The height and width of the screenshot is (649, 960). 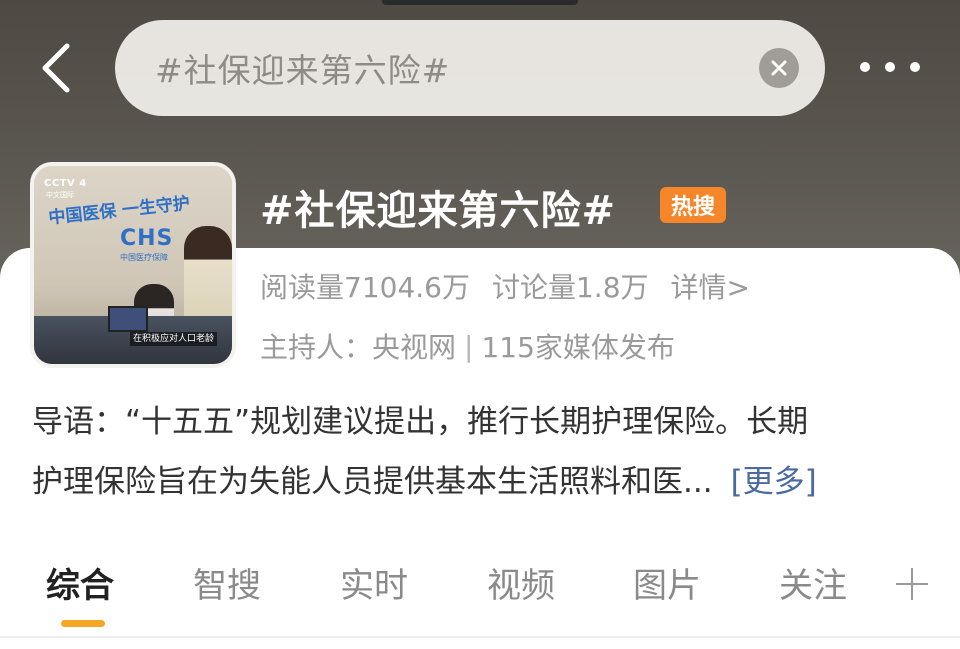 What do you see at coordinates (60, 195) in the screenshot?
I see `channel-logo-subtitle: 中文国际` at bounding box center [60, 195].